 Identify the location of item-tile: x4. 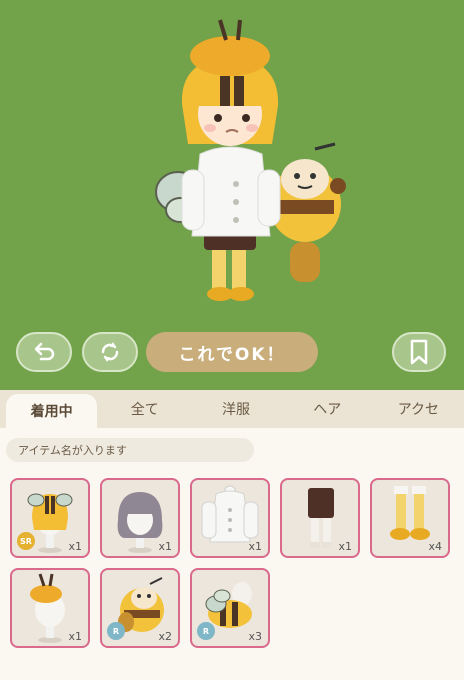
(410, 518).